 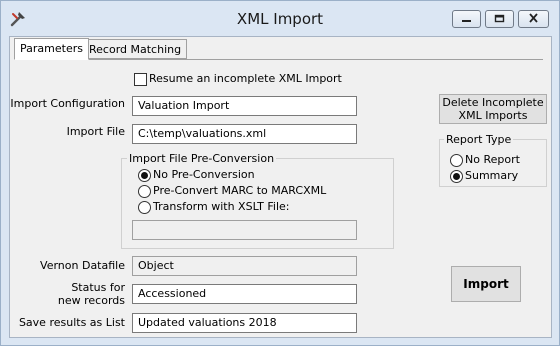 I want to click on minimize-icon, so click(x=466, y=19).